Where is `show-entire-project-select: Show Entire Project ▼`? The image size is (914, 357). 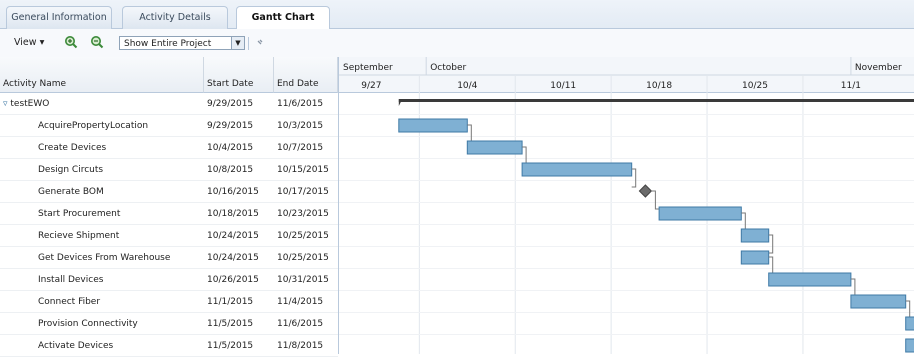 show-entire-project-select: Show Entire Project ▼ is located at coordinates (182, 43).